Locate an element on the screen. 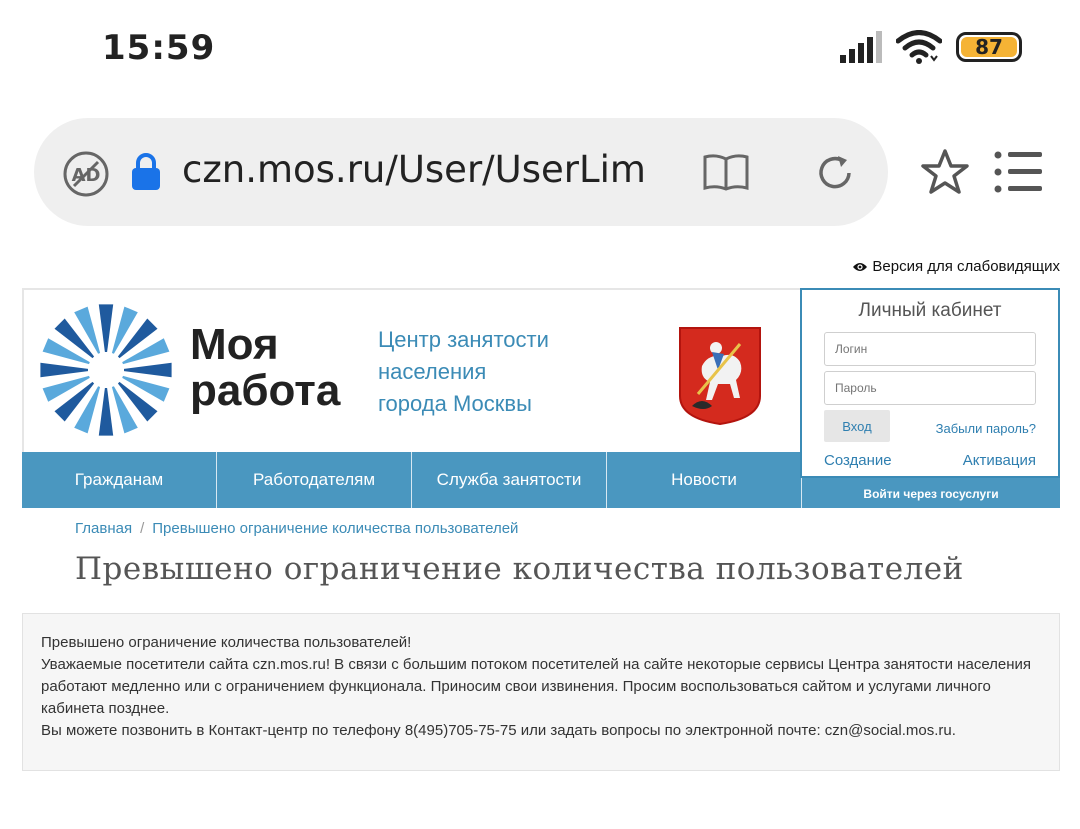 Image resolution: width=1080 pixels, height=829 pixels. activation-link: Активация is located at coordinates (999, 460).